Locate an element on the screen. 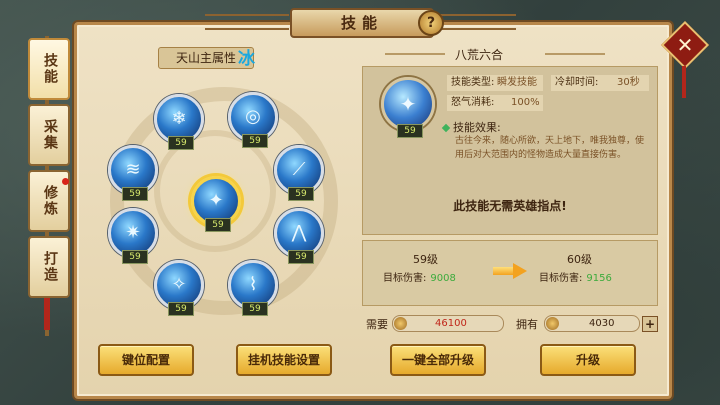 Image resolution: width=720 pixels, height=405 pixels. need-label: 需要 is located at coordinates (377, 324).